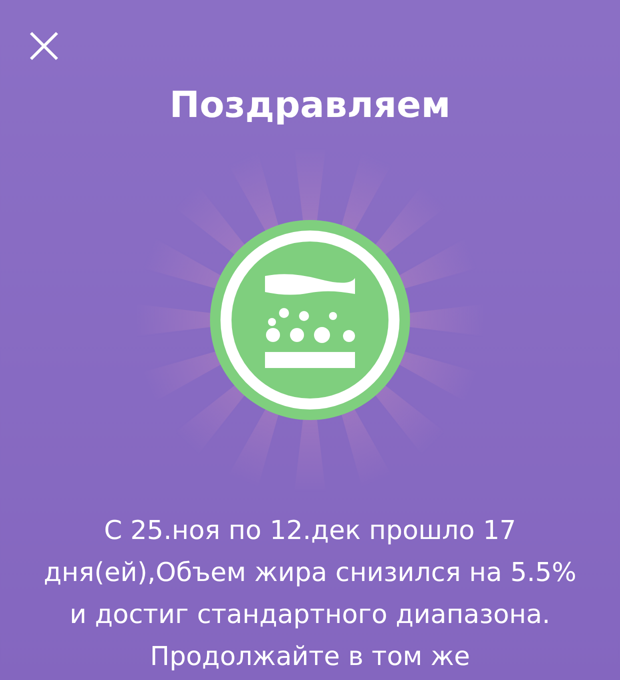 The image size is (620, 680). What do you see at coordinates (310, 106) in the screenshot?
I see `title: Поздравляем` at bounding box center [310, 106].